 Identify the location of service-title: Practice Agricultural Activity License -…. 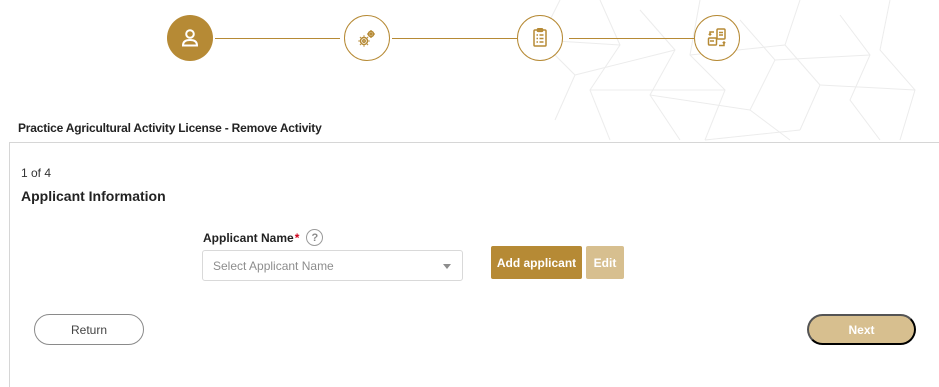
(170, 128).